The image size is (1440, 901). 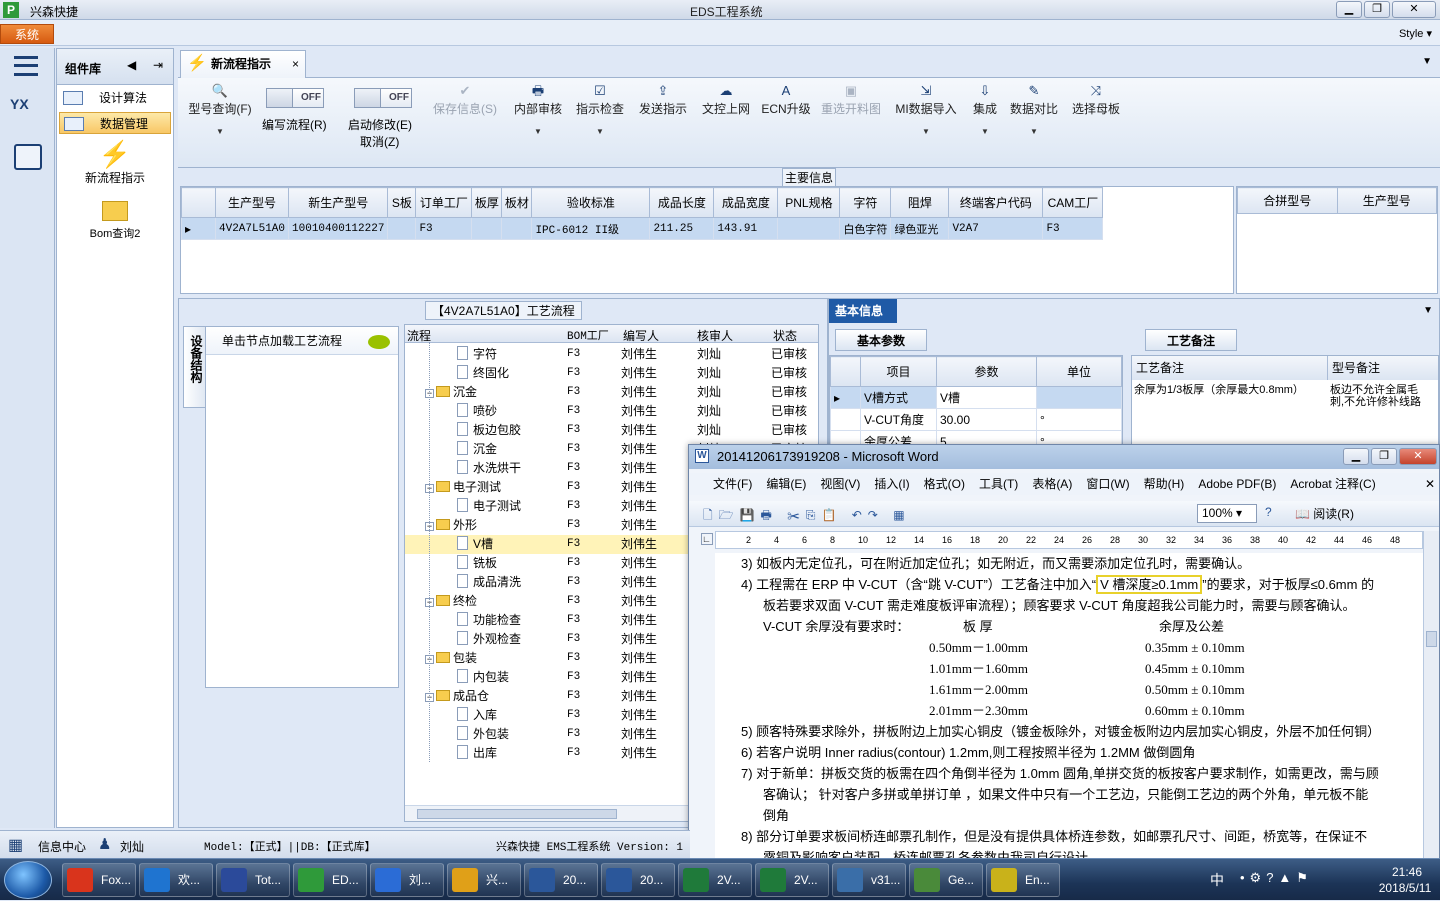 I want to click on panel-menu-icon: ▼, so click(x=1428, y=310).